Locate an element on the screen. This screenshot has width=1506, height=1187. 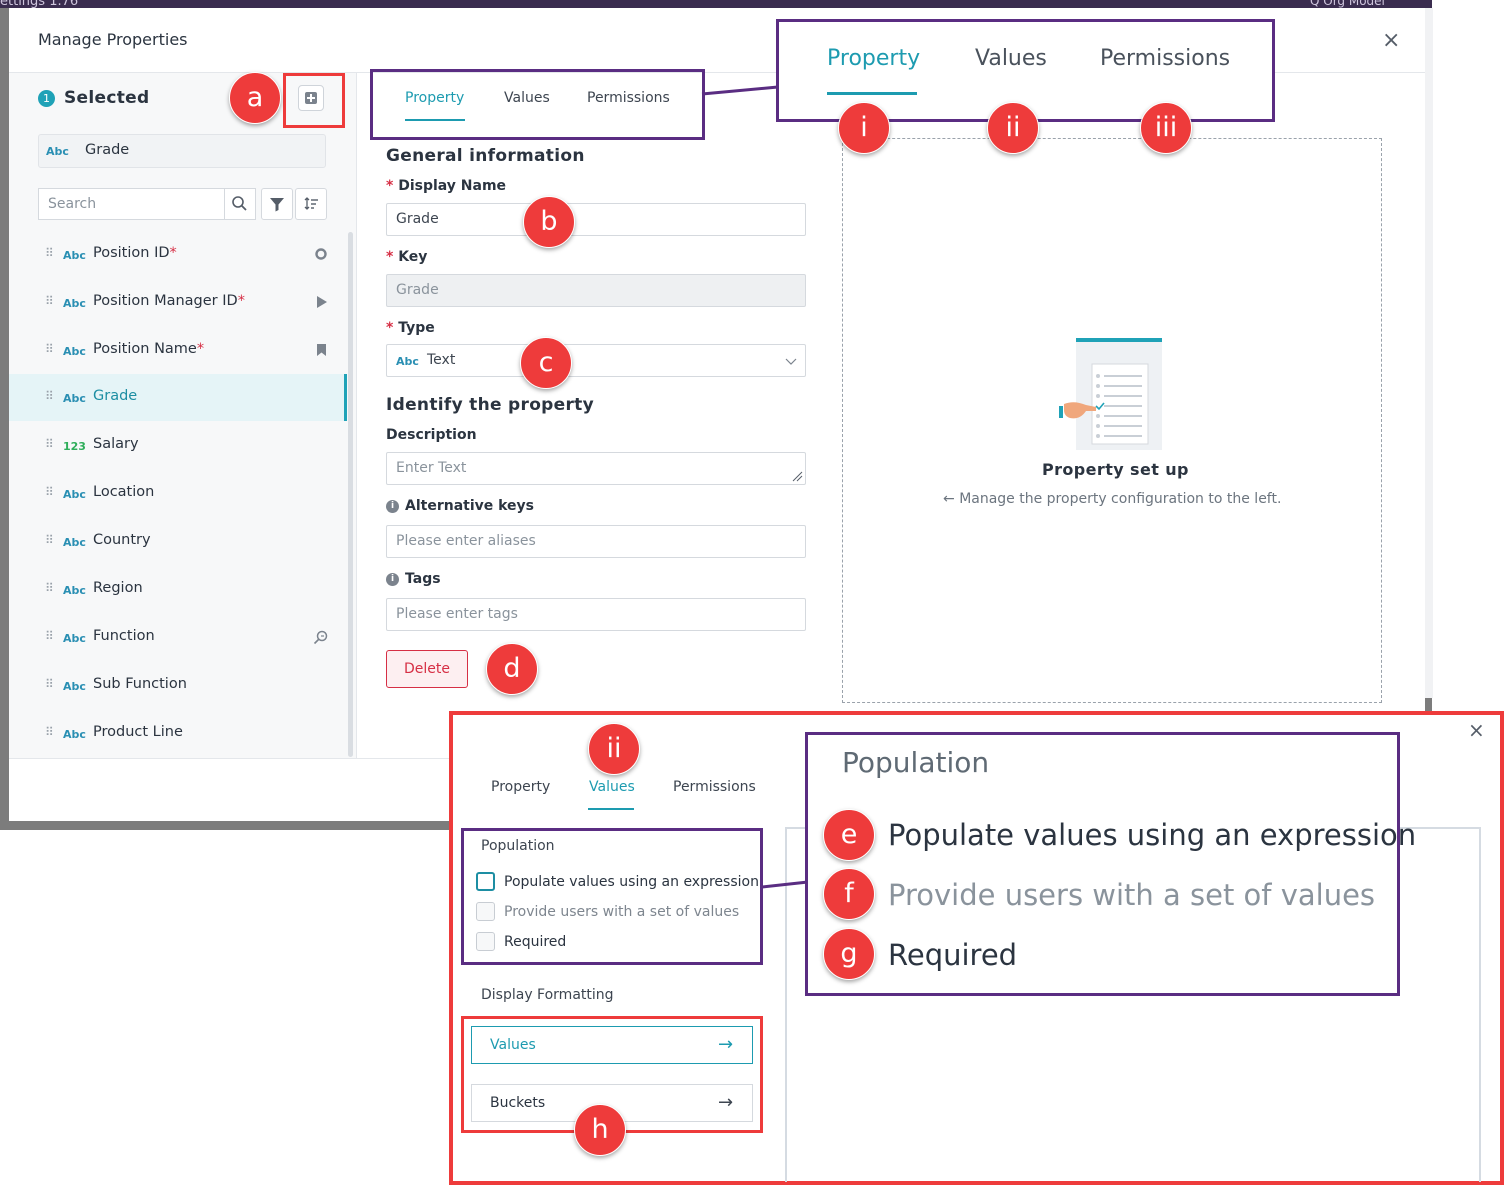
property-label: Position ID* is located at coordinates (135, 253).